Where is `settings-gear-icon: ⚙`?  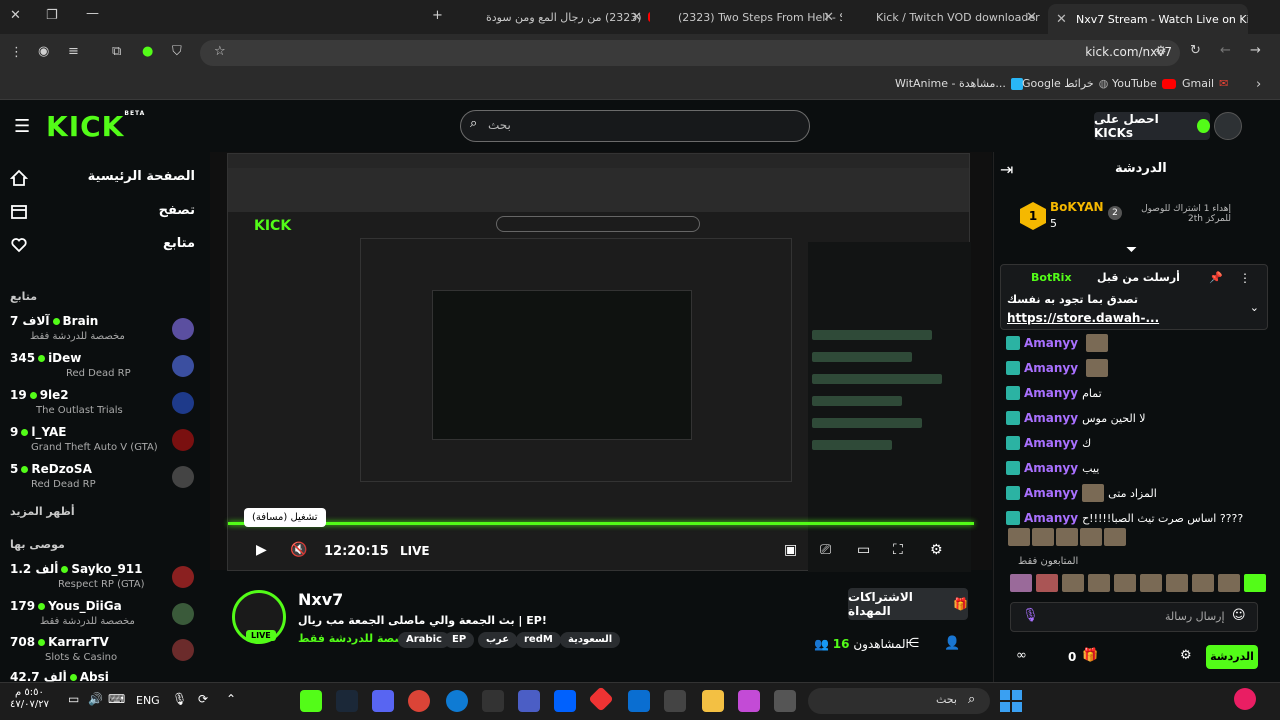
settings-gear-icon: ⚙ is located at coordinates (939, 551).